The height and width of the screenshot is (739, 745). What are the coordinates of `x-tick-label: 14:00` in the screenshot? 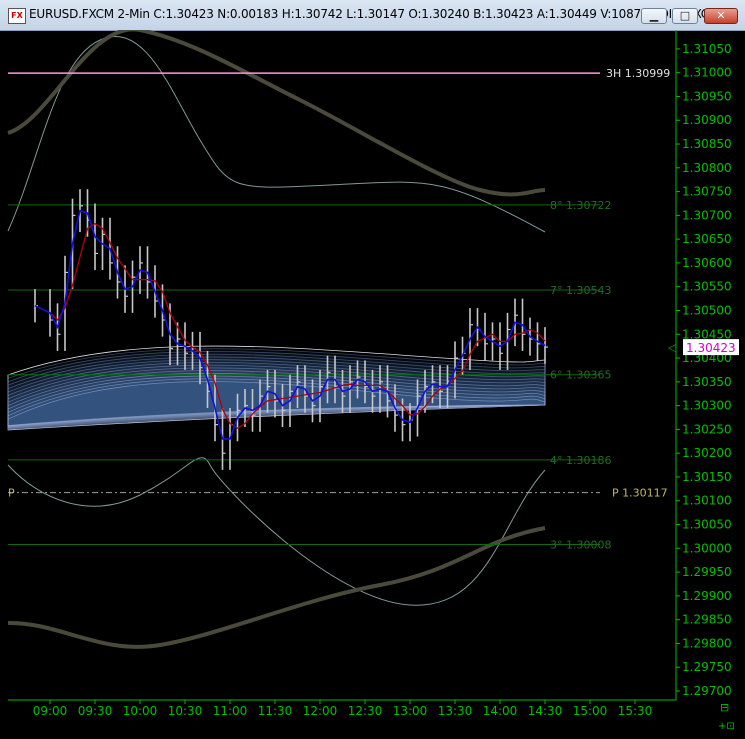 It's located at (500, 711).